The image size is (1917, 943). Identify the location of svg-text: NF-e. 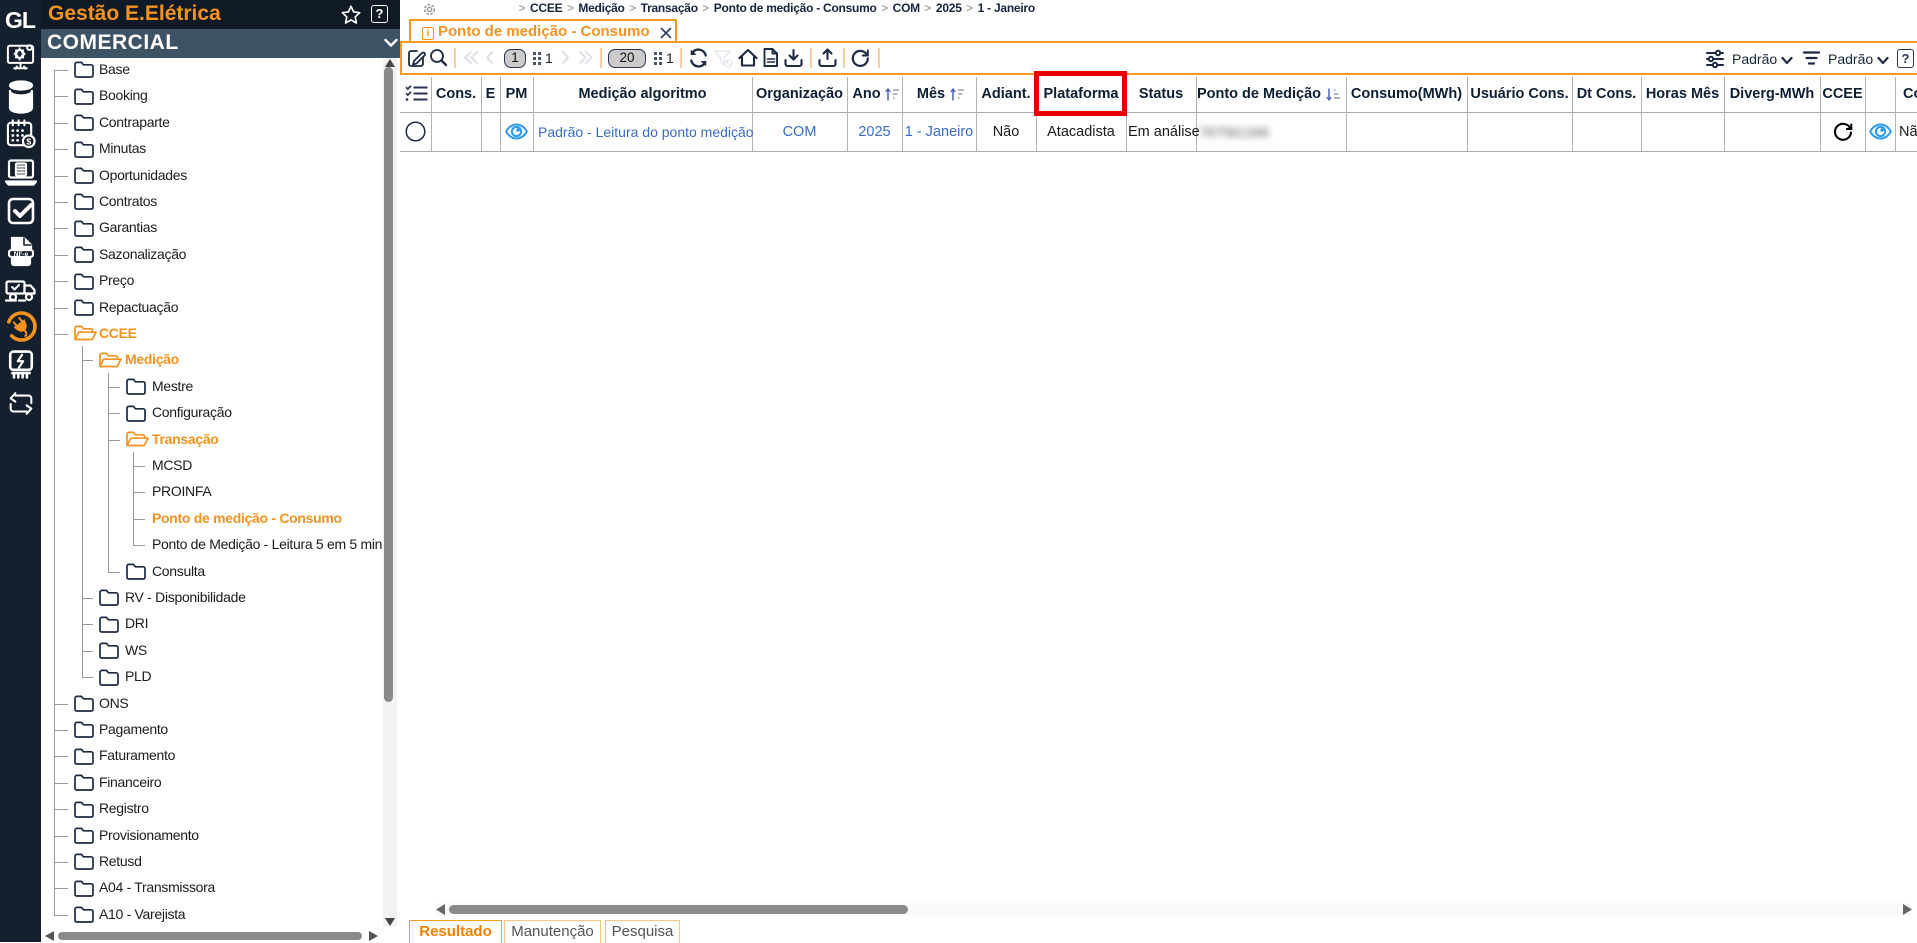
(21, 254).